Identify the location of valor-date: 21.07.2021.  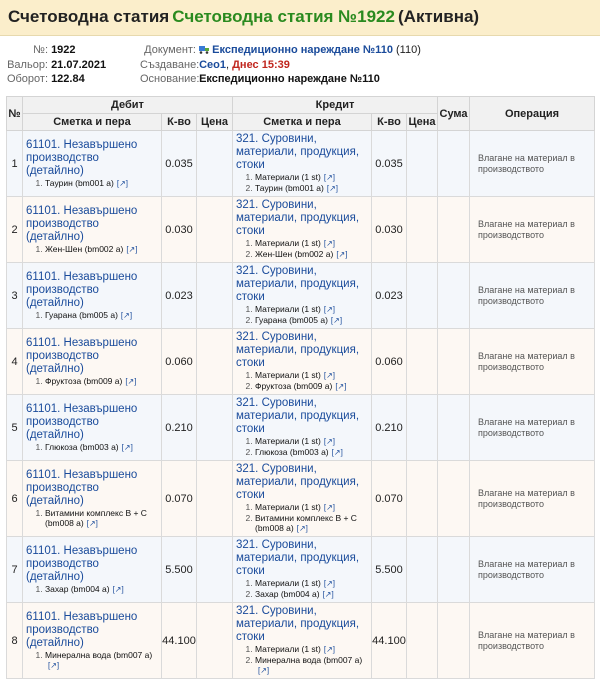
(79, 64).